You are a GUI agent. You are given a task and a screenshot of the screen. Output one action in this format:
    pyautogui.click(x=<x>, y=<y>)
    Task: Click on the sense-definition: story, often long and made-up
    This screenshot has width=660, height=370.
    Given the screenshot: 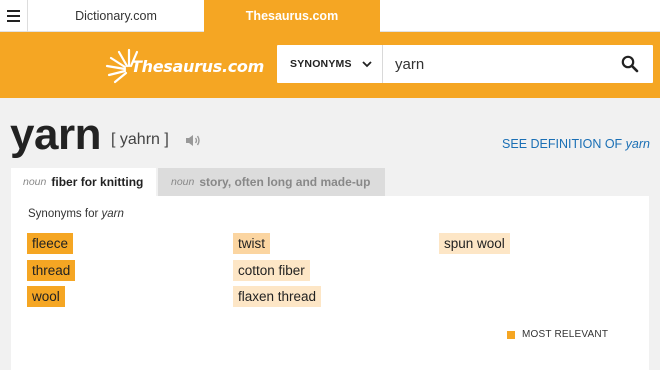 What is the action you would take?
    pyautogui.click(x=285, y=182)
    